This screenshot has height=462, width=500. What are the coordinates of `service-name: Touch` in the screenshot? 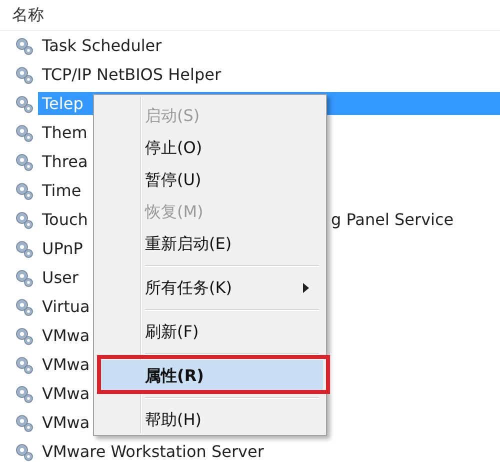 It's located at (65, 219).